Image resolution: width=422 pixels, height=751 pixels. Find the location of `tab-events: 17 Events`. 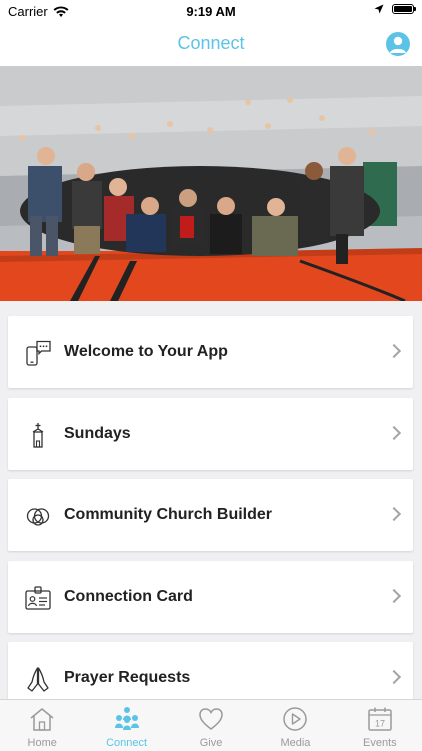

tab-events: 17 Events is located at coordinates (380, 725).